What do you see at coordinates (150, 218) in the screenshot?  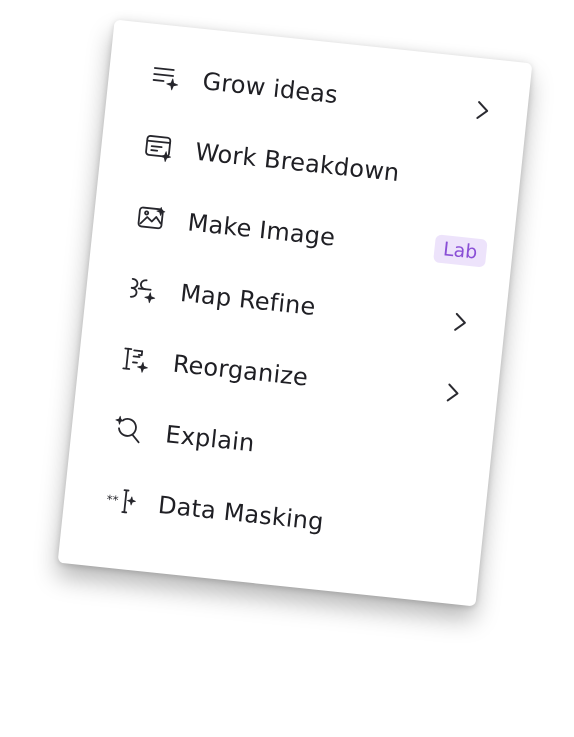 I see `image-sparkle-icon` at bounding box center [150, 218].